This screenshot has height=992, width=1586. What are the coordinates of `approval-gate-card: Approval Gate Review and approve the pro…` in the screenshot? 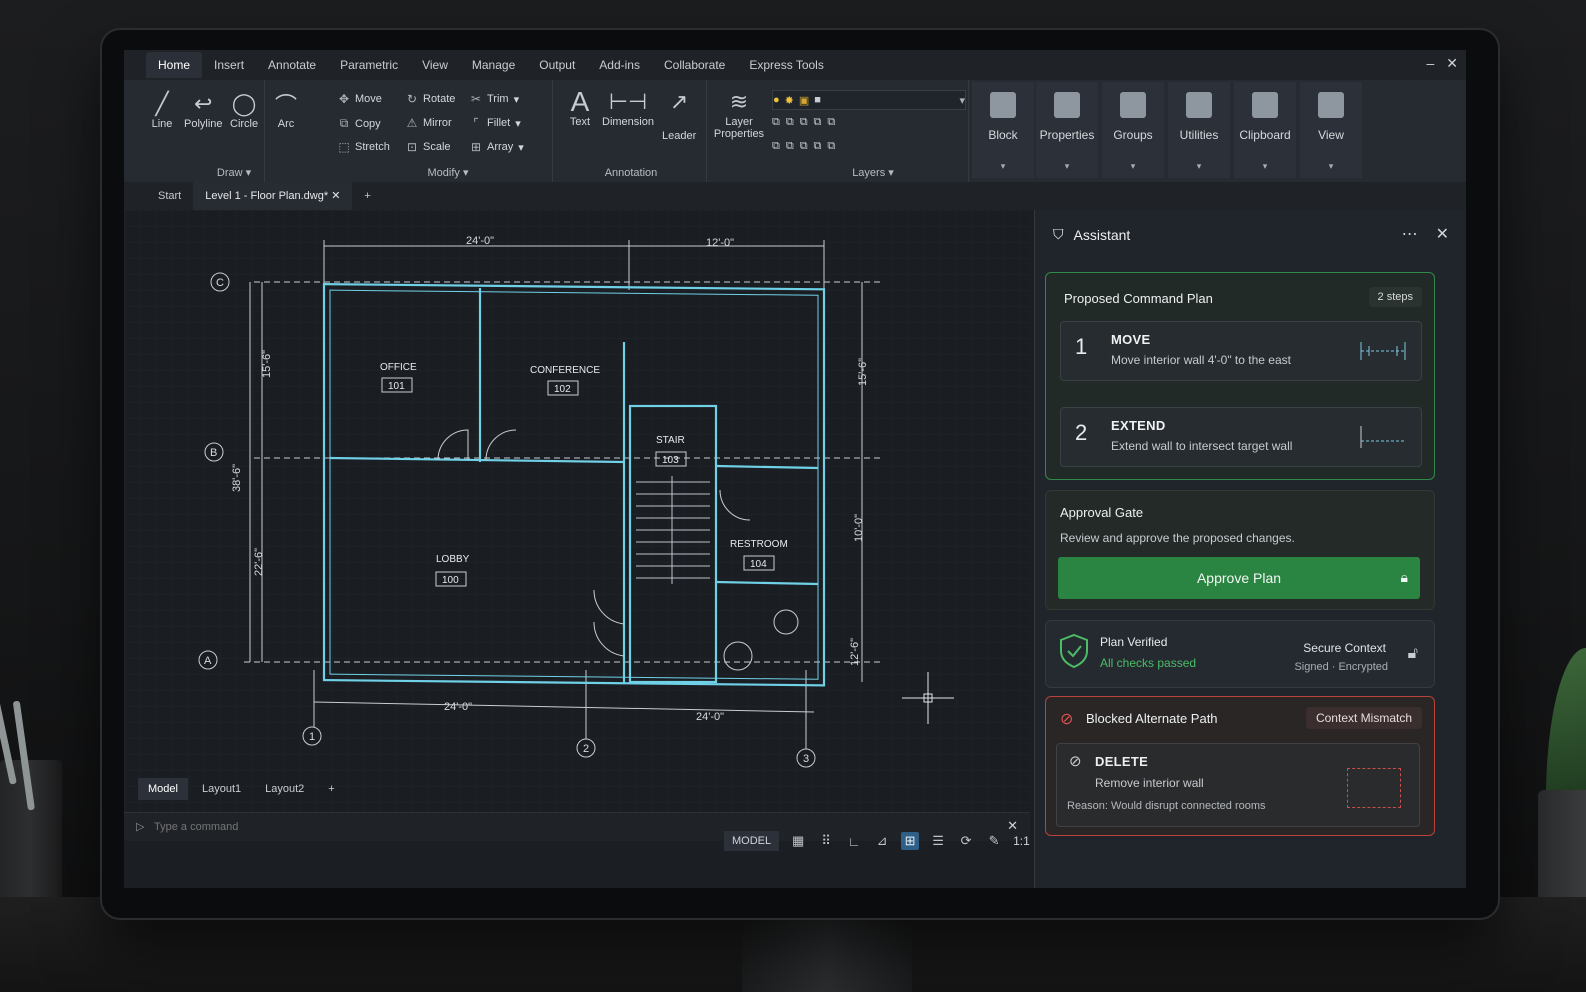 It's located at (1240, 550).